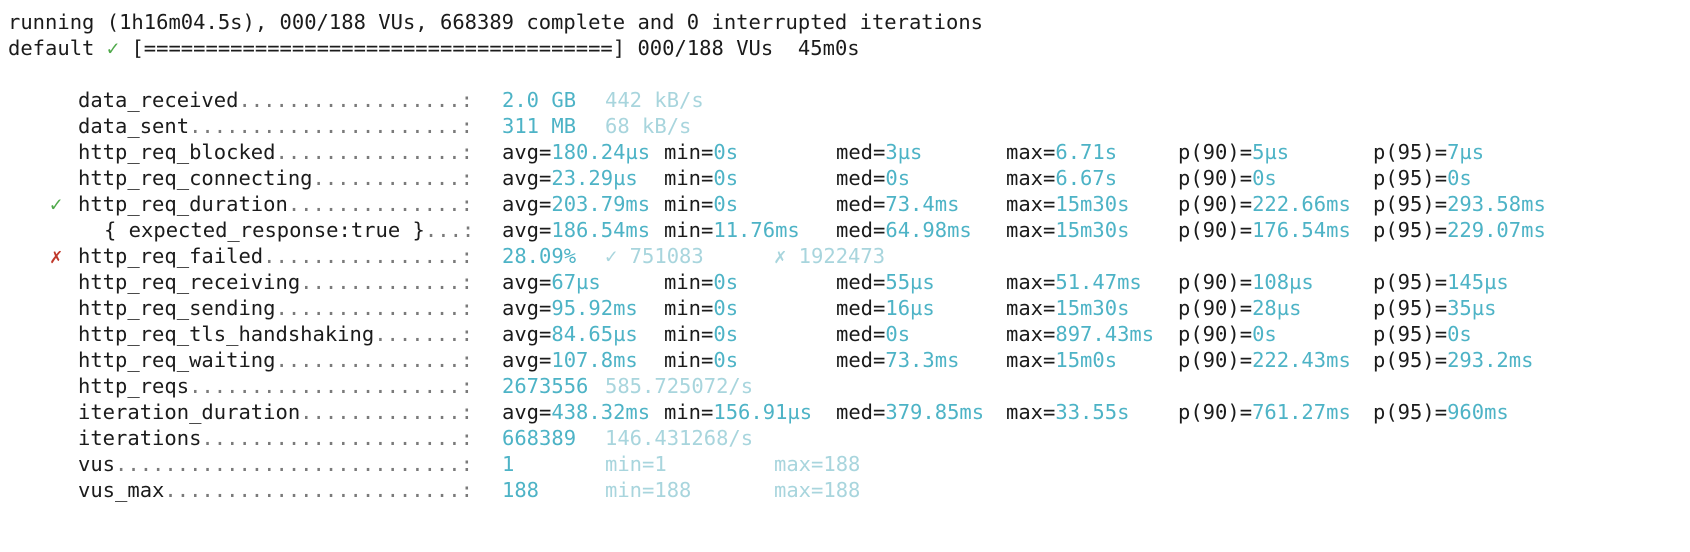 Image resolution: width=1690 pixels, height=552 pixels. I want to click on stat-value: 229.07ms, so click(1496, 230).